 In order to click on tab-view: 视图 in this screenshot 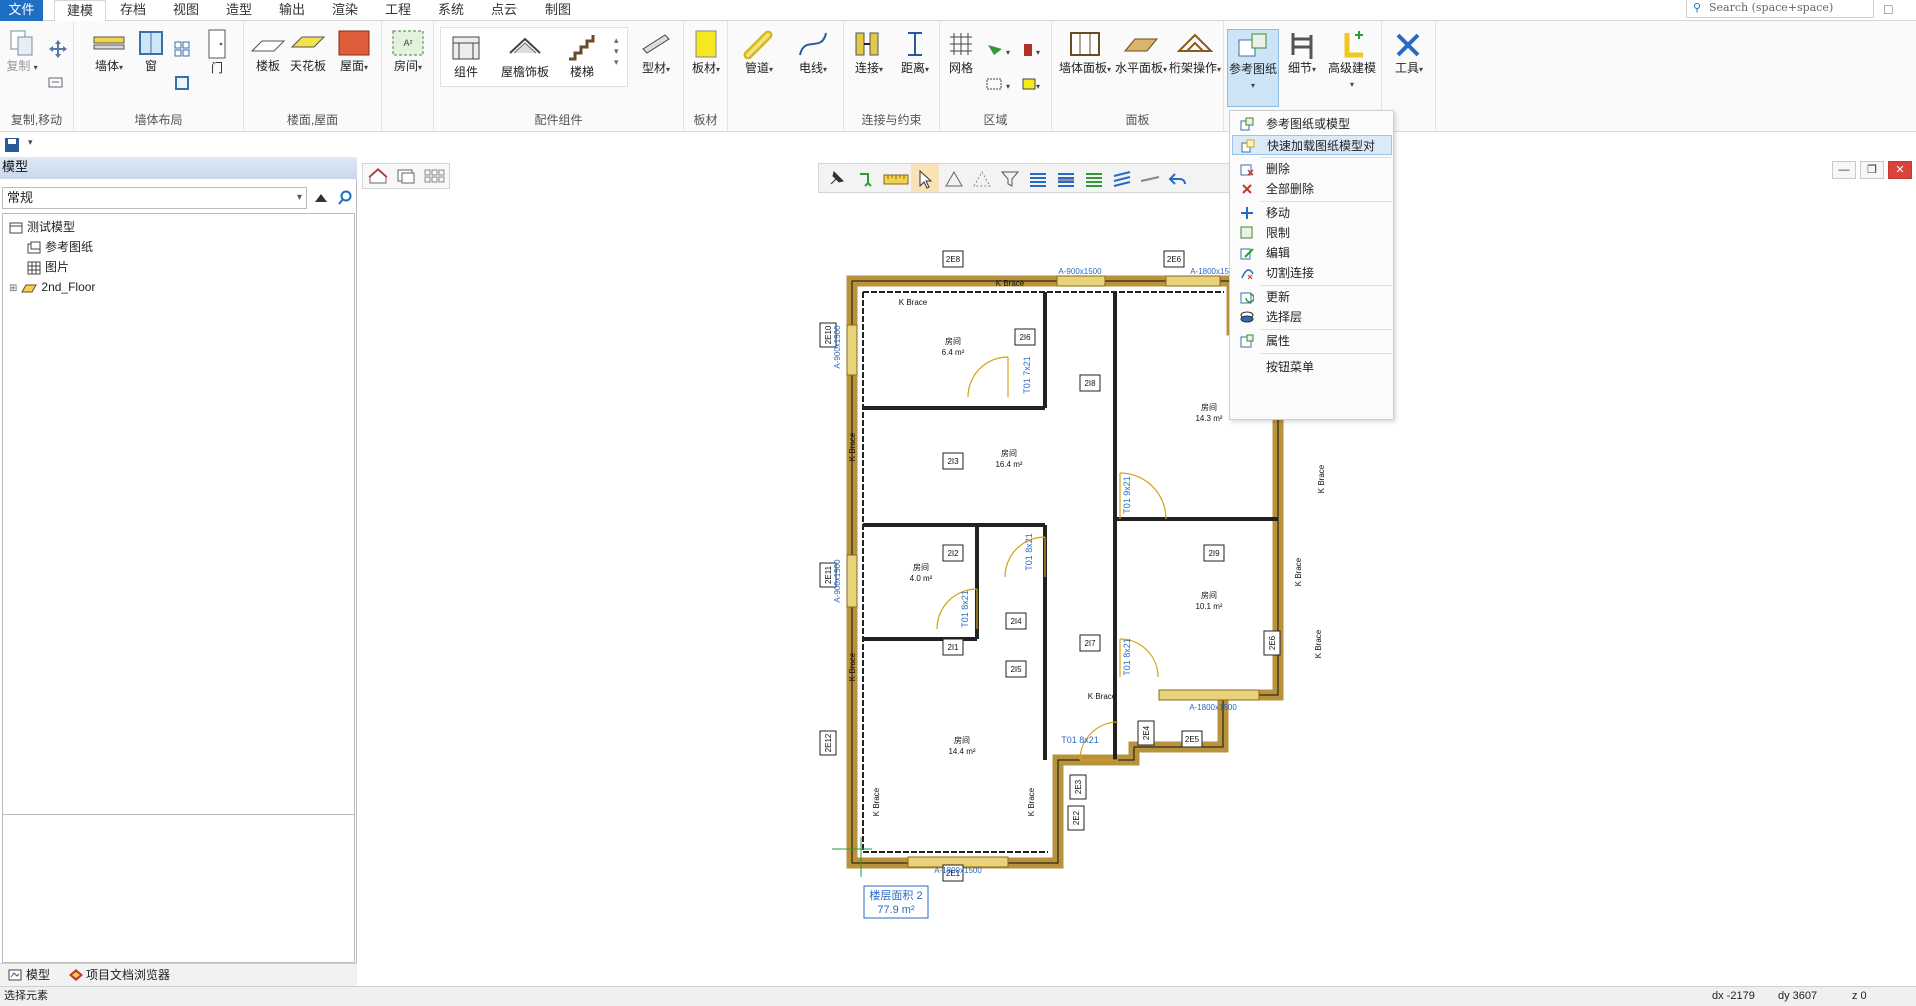, I will do `click(186, 10)`.